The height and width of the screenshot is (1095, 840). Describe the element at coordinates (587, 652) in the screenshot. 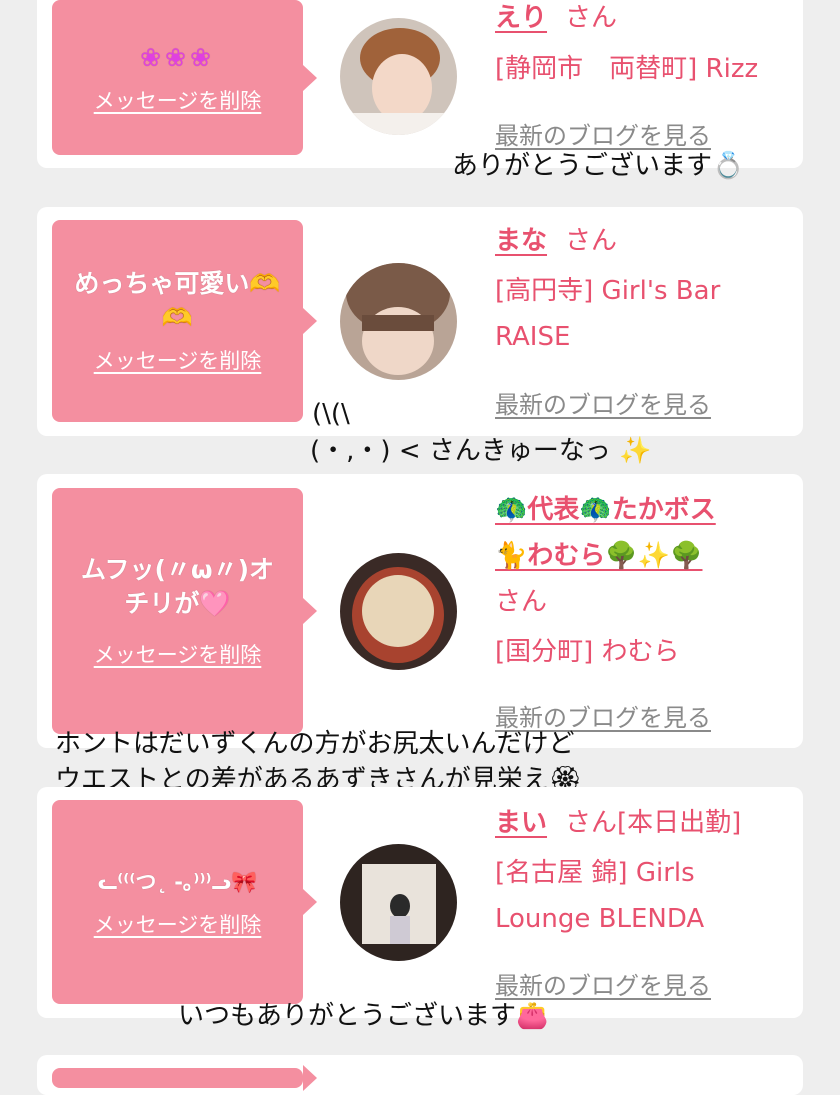

I see `shop-place: [国分町] わむら` at that location.